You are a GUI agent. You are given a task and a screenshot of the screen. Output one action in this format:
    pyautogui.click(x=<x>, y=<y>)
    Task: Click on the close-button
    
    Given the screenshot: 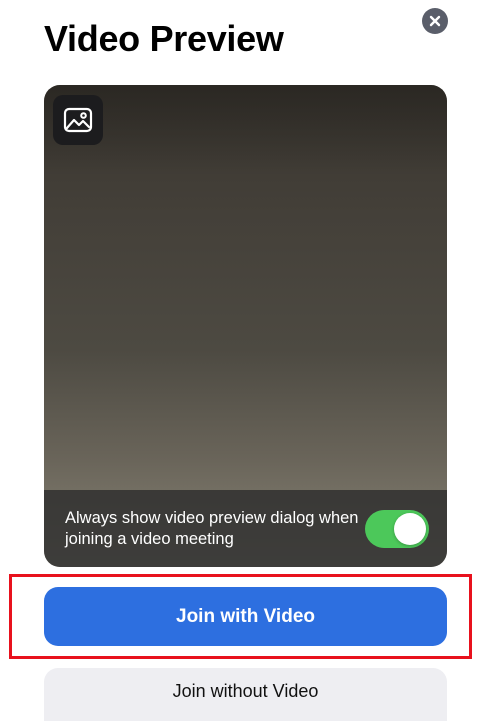 What is the action you would take?
    pyautogui.click(x=435, y=21)
    